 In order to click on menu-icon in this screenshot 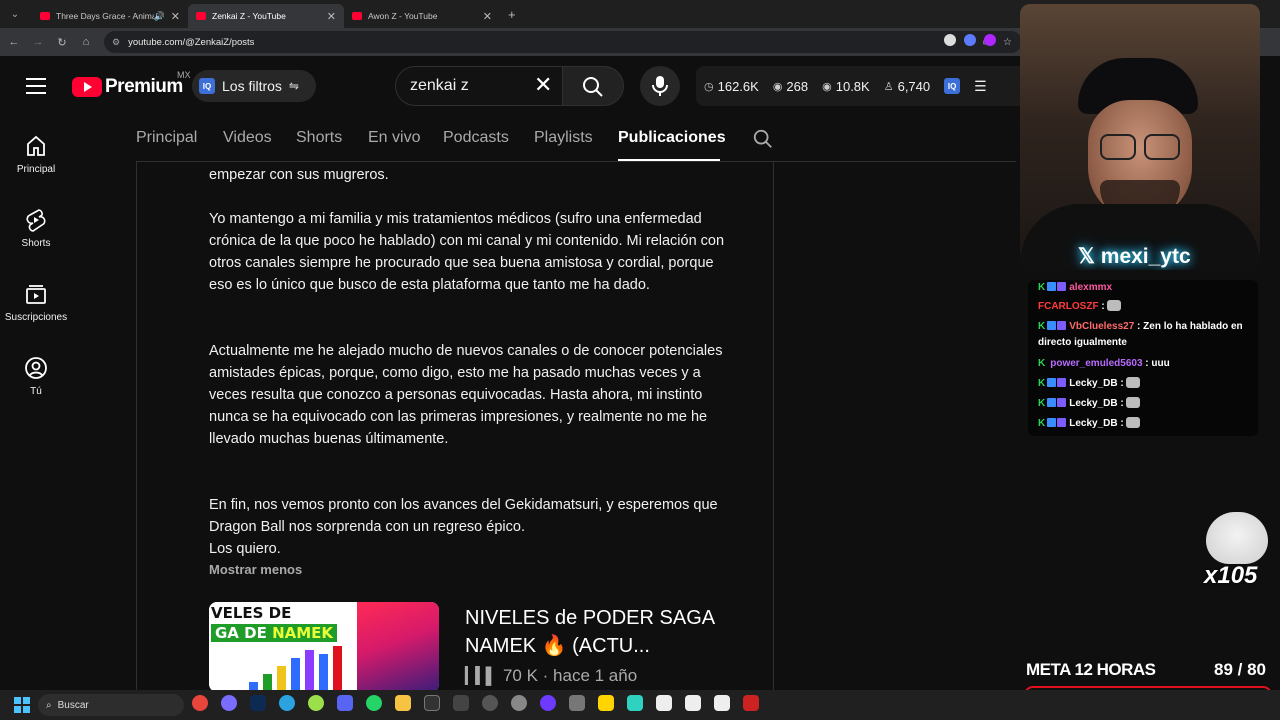, I will do `click(36, 88)`.